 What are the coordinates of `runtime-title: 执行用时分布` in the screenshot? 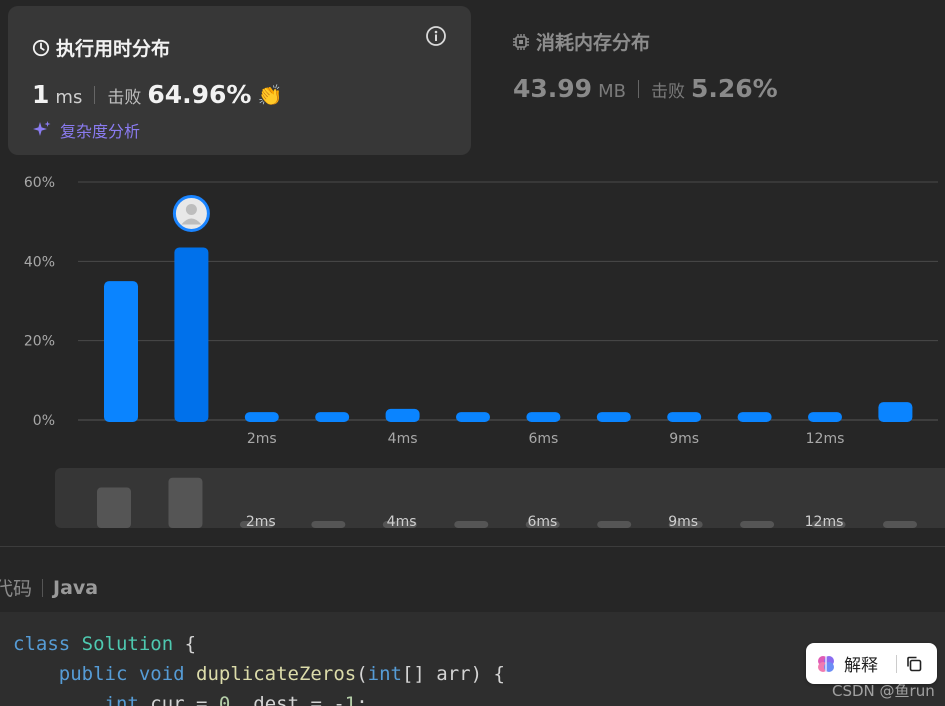 It's located at (101, 47).